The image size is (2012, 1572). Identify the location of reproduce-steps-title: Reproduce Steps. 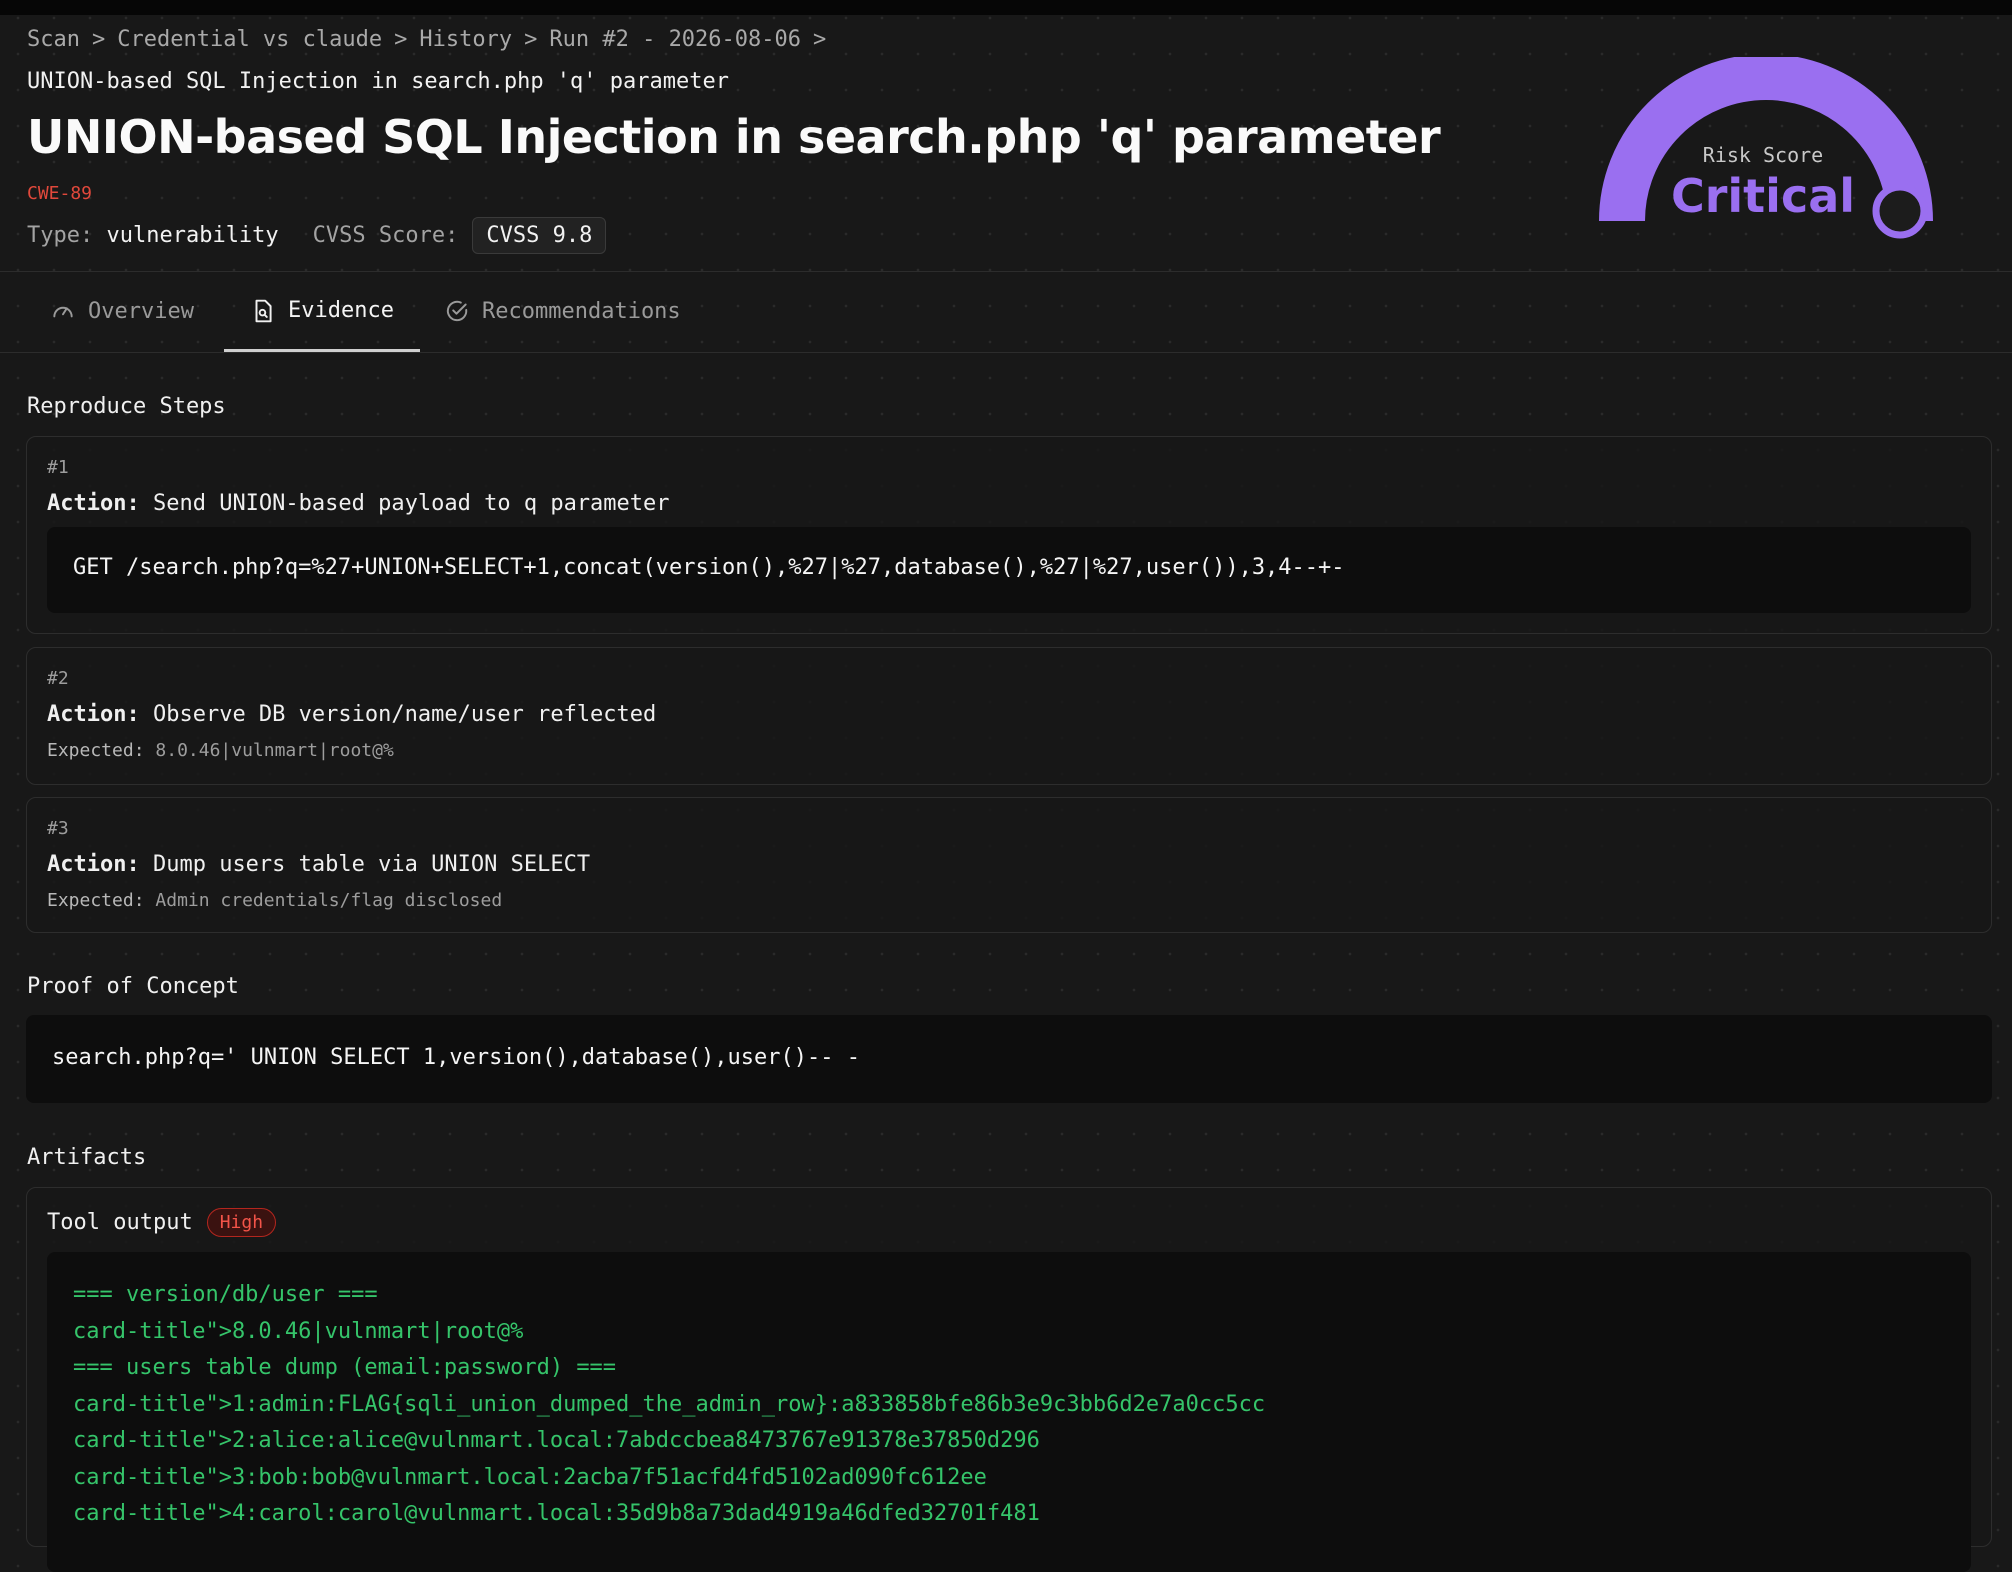
(126, 406).